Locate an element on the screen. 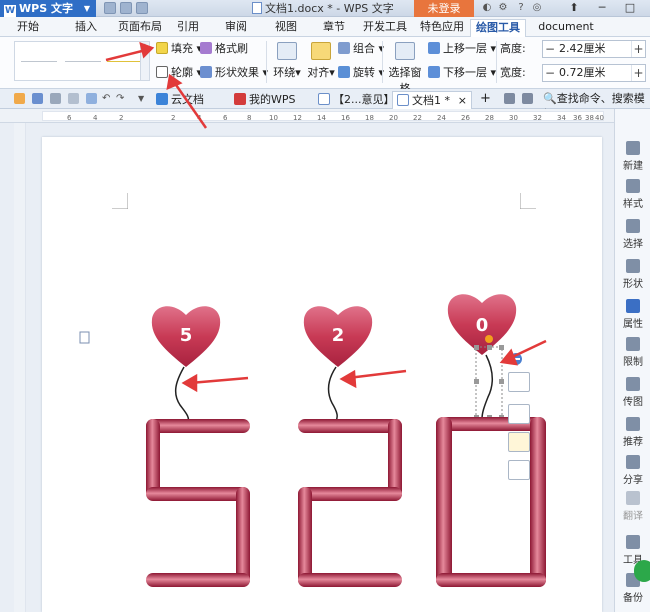  new-tab-button: + is located at coordinates (483, 100).